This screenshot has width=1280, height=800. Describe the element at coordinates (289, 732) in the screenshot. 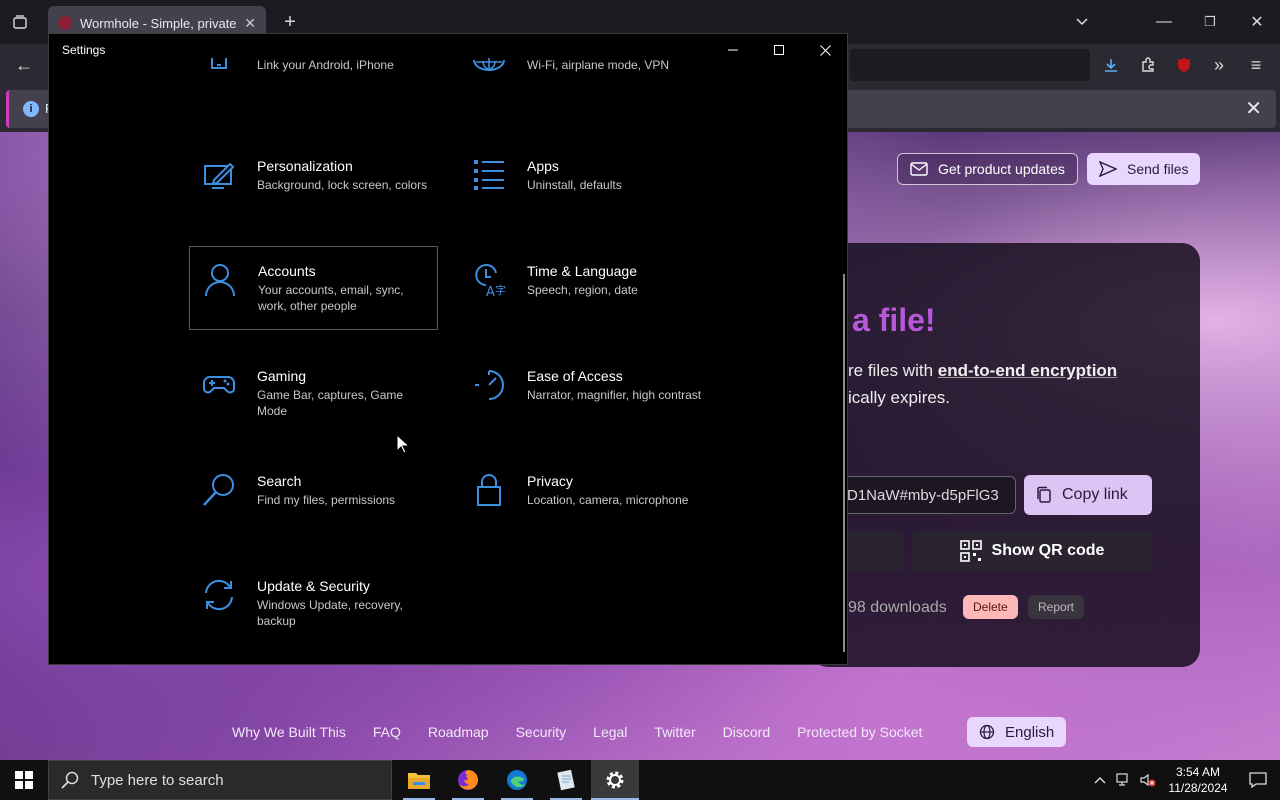

I see `footer-link: Why We Built This` at that location.